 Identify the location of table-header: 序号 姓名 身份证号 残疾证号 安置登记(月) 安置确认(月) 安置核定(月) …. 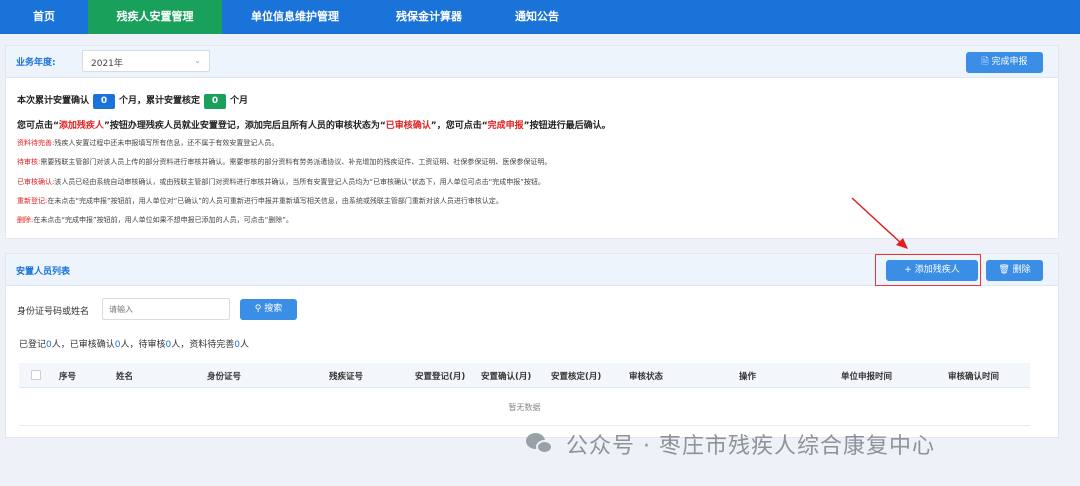
(524, 375).